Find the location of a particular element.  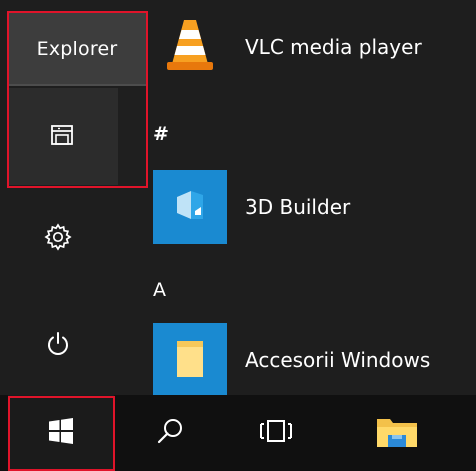

app-item-3d-builder: 3D Builder is located at coordinates (314, 207).